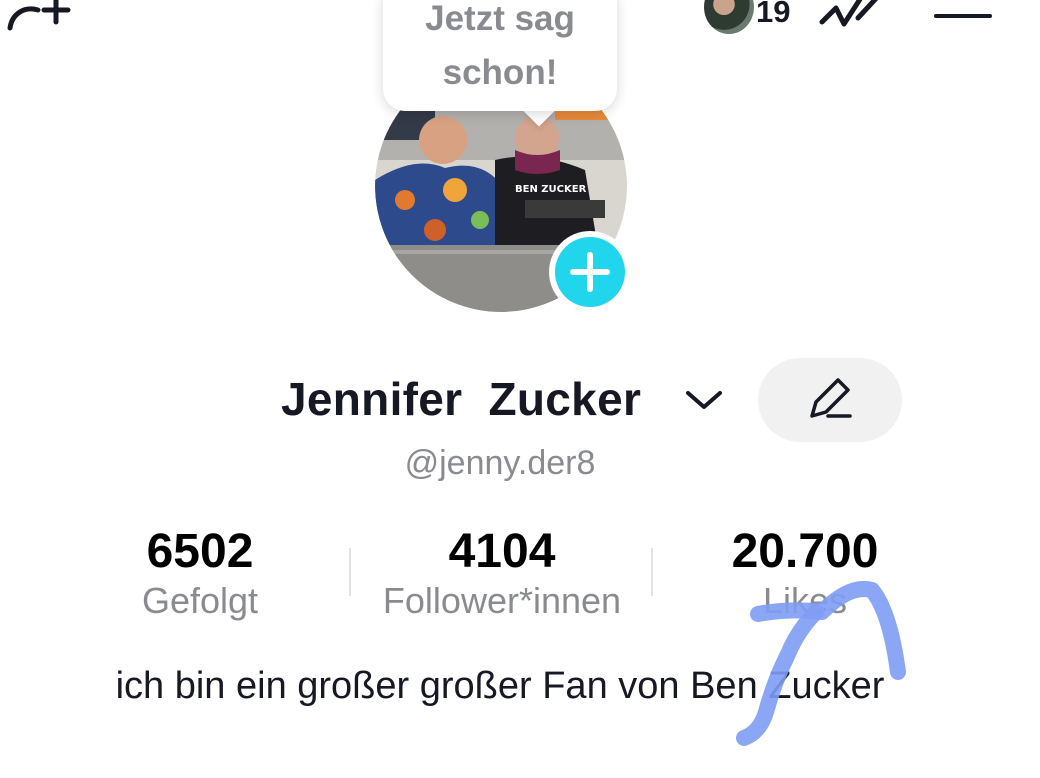 Image resolution: width=1040 pixels, height=778 pixels. I want to click on following-label: Gefolgt, so click(200, 601).